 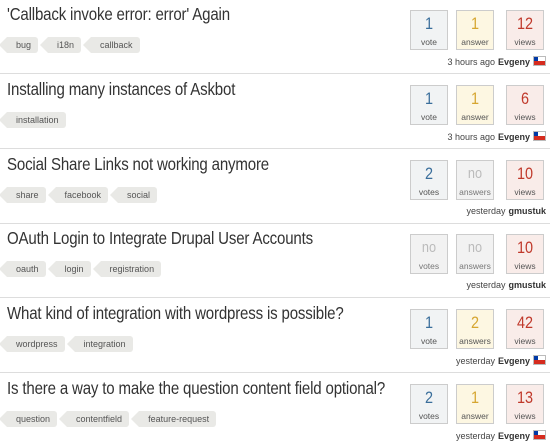 I want to click on tag-oauth: oauth, so click(x=23, y=269).